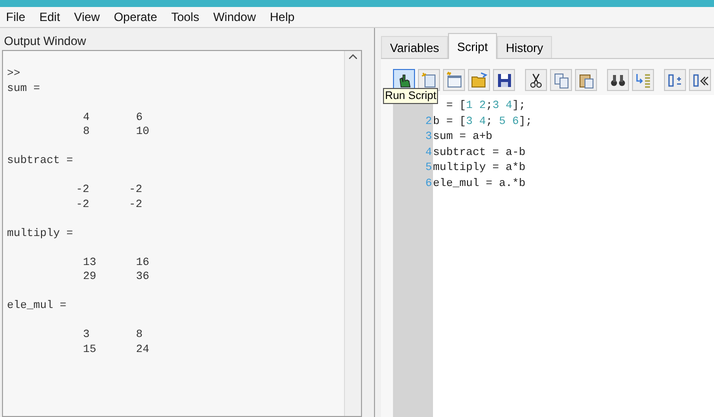 The width and height of the screenshot is (714, 417). I want to click on line-number: 3, so click(428, 137).